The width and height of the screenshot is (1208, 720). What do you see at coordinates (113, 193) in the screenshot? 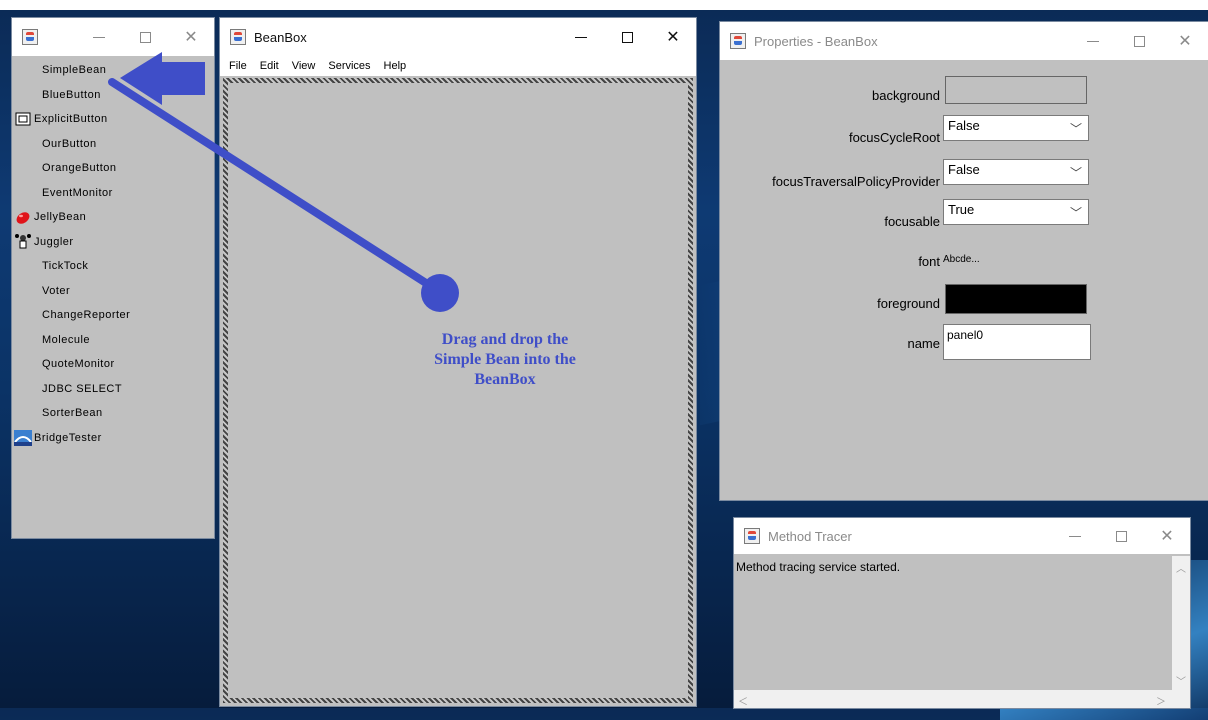
I see `bean-item-eventmonitor: EventMonitor` at bounding box center [113, 193].